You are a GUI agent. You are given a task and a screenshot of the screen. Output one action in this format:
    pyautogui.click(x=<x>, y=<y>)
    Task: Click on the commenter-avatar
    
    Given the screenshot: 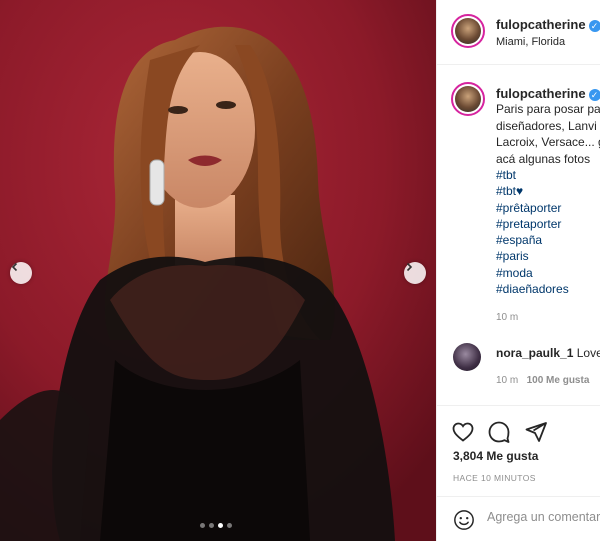 What is the action you would take?
    pyautogui.click(x=467, y=357)
    